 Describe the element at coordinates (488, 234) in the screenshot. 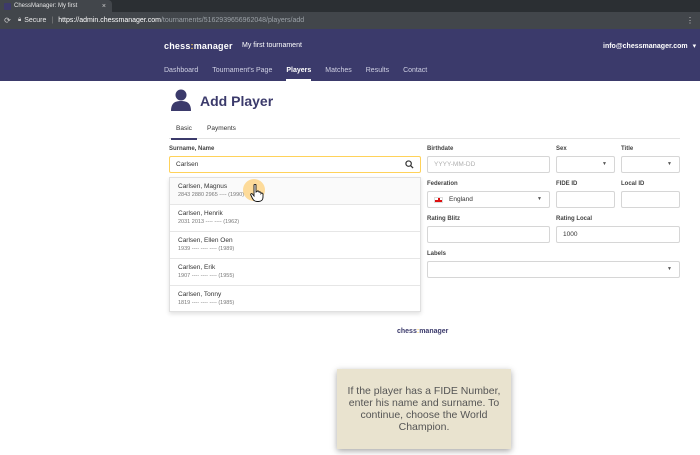

I see `rating-blitz-input` at that location.